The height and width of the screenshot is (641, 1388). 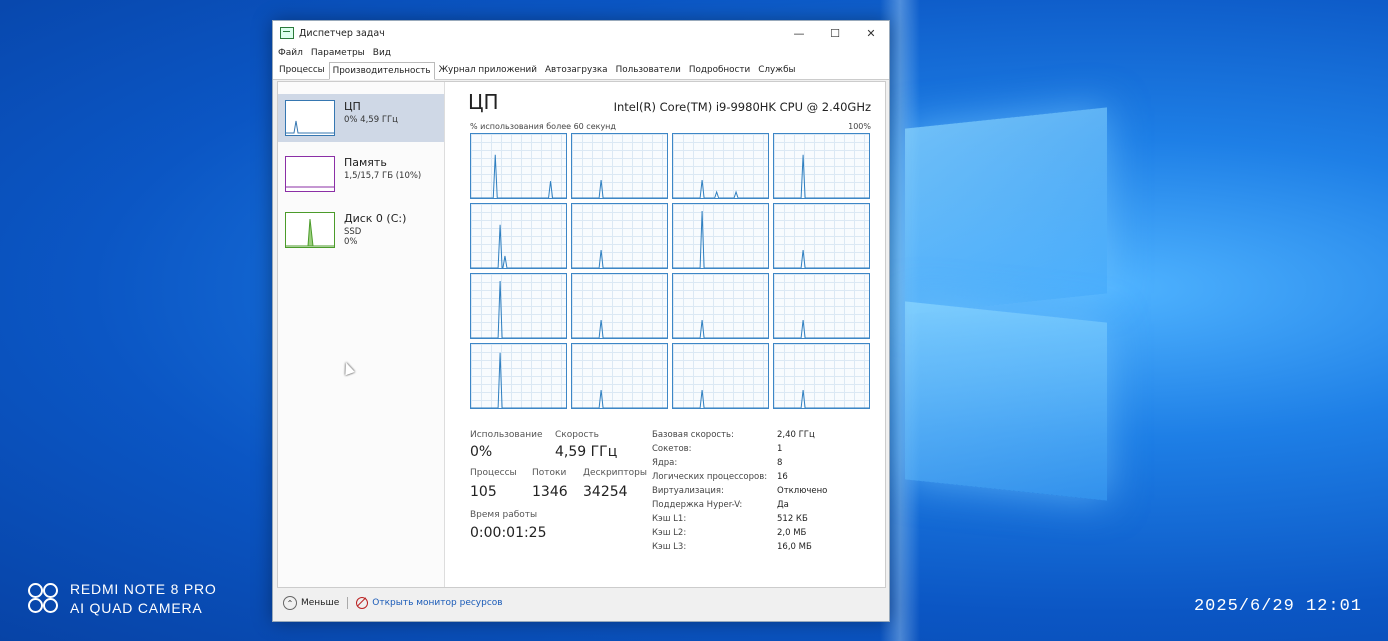 What do you see at coordinates (576, 70) in the screenshot?
I see `tab-startup: Автозагрузка` at bounding box center [576, 70].